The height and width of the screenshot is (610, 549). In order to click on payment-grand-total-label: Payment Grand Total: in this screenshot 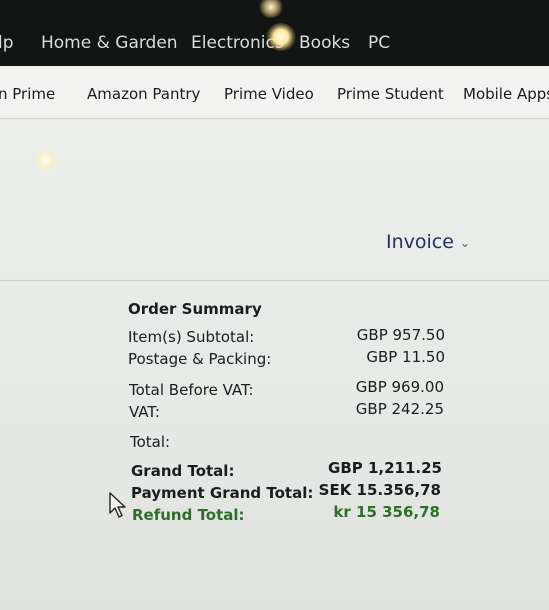, I will do `click(222, 493)`.